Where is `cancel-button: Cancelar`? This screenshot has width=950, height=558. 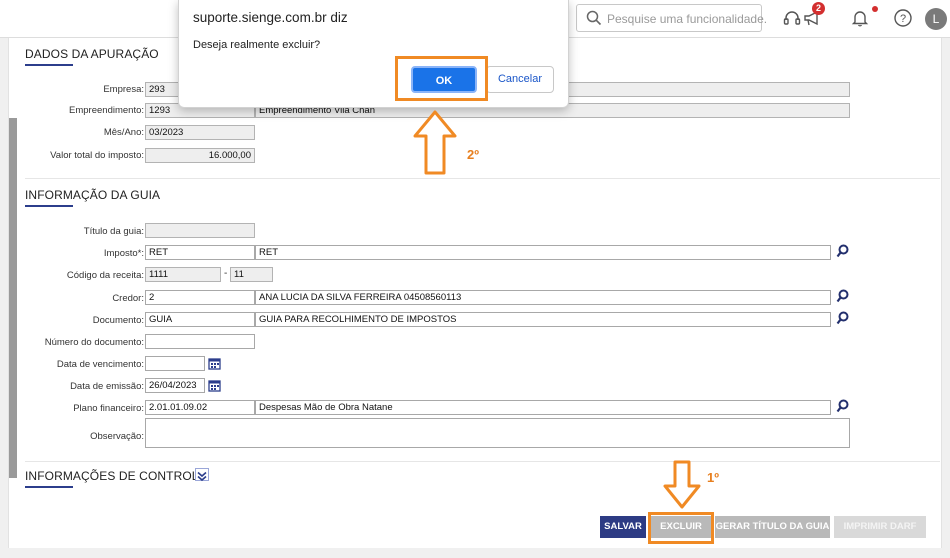
cancel-button: Cancelar is located at coordinates (520, 79).